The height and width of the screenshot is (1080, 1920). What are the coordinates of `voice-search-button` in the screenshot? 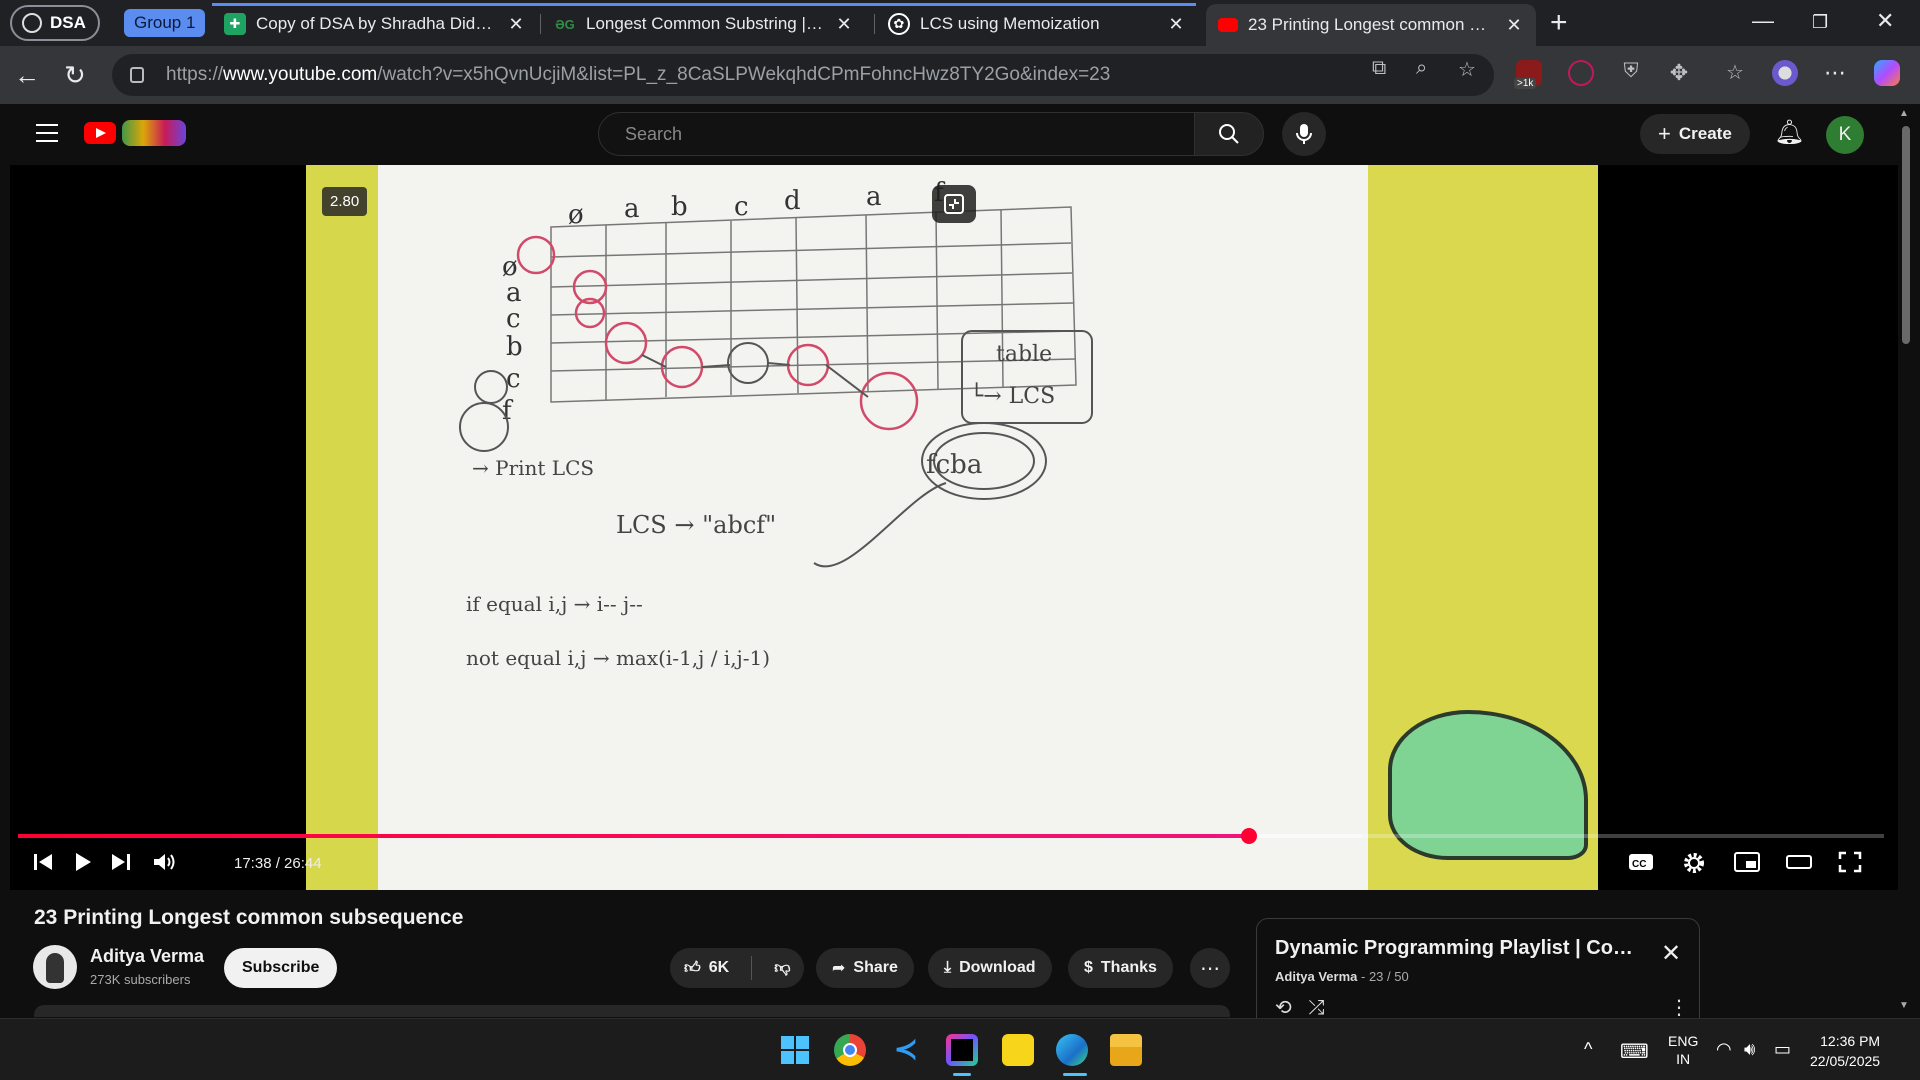 It's located at (1304, 134).